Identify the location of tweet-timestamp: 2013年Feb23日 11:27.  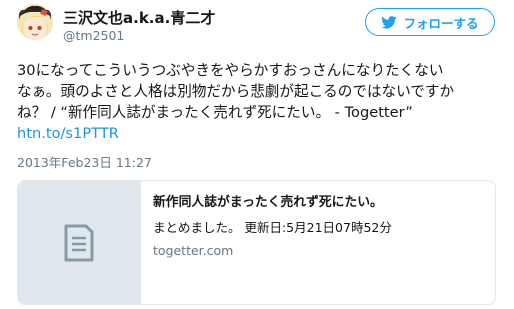
(84, 161).